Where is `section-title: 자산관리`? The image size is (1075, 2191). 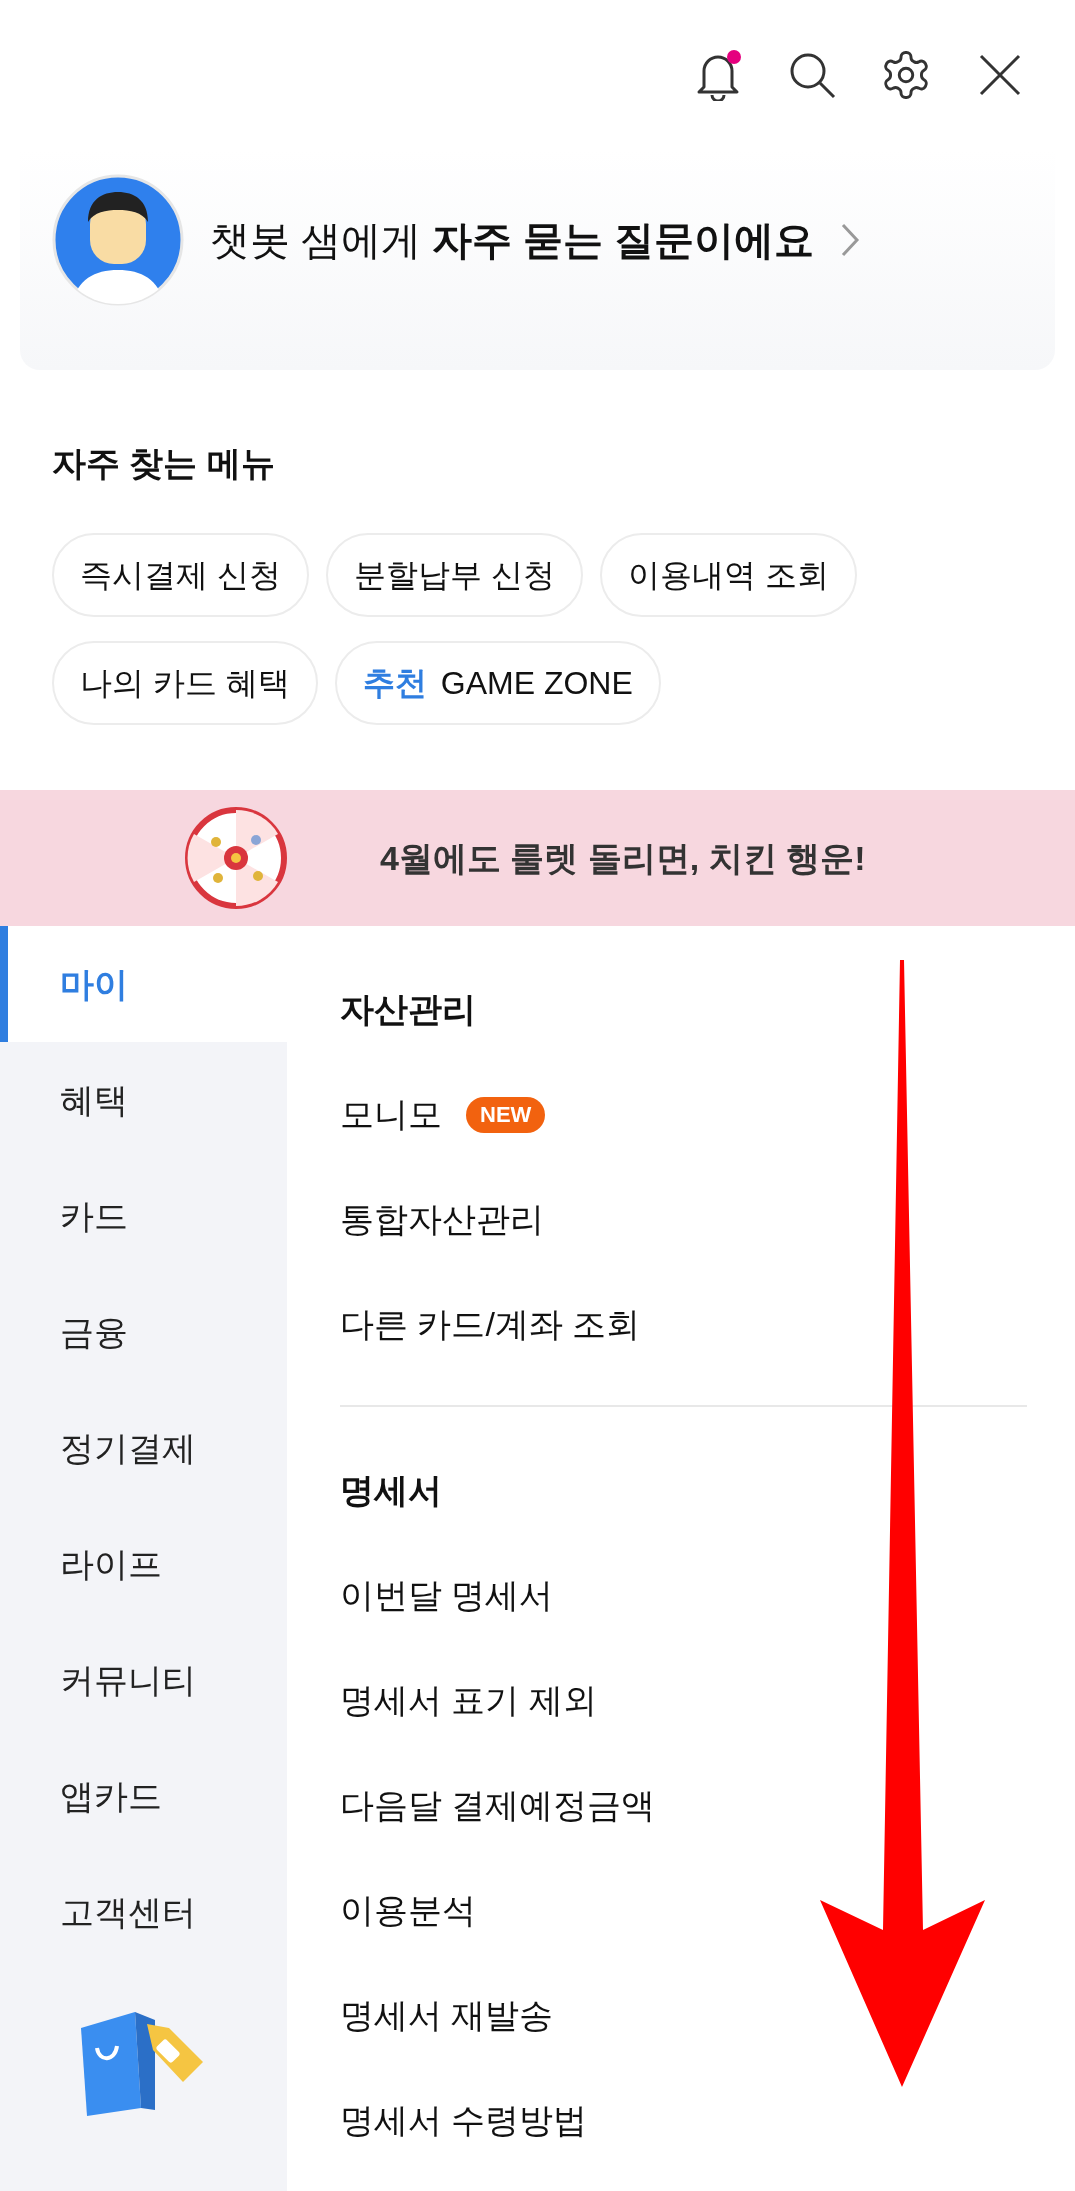 section-title: 자산관리 is located at coordinates (408, 1009).